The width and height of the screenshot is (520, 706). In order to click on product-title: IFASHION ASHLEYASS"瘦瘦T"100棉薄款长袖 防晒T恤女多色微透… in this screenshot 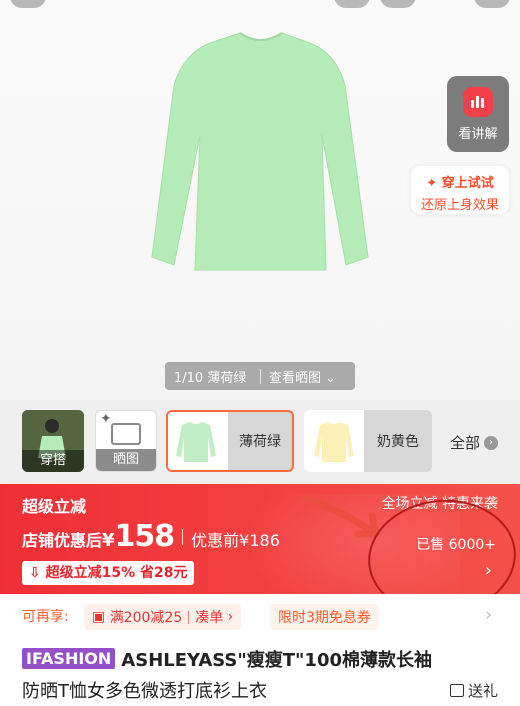, I will do `click(261, 675)`.